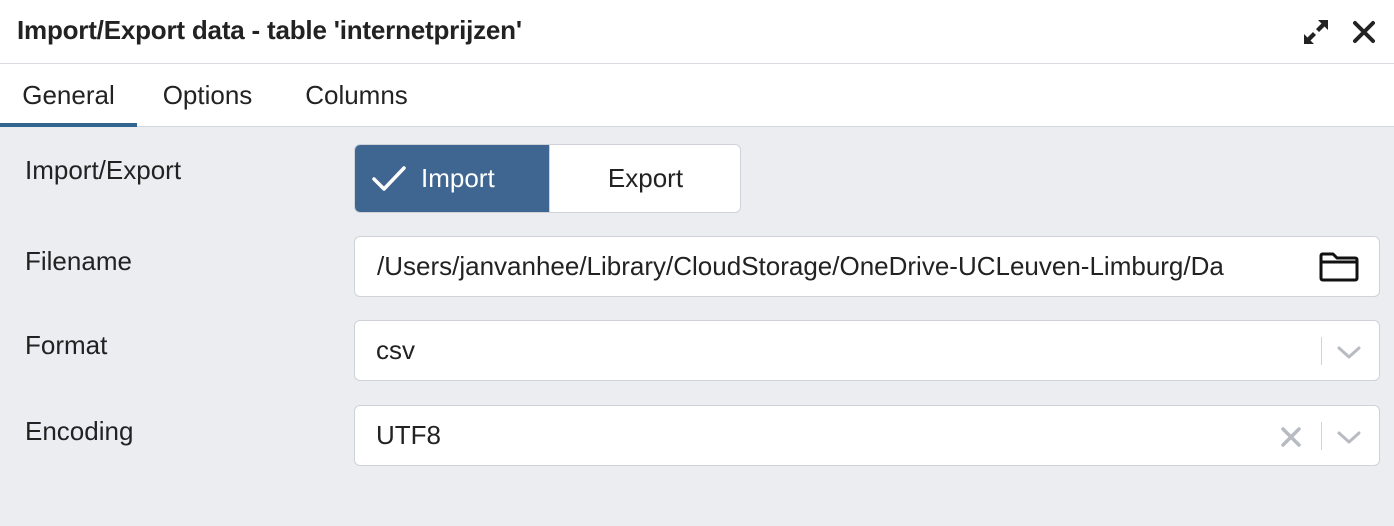  Describe the element at coordinates (833, 266) in the screenshot. I see `filename-input` at that location.